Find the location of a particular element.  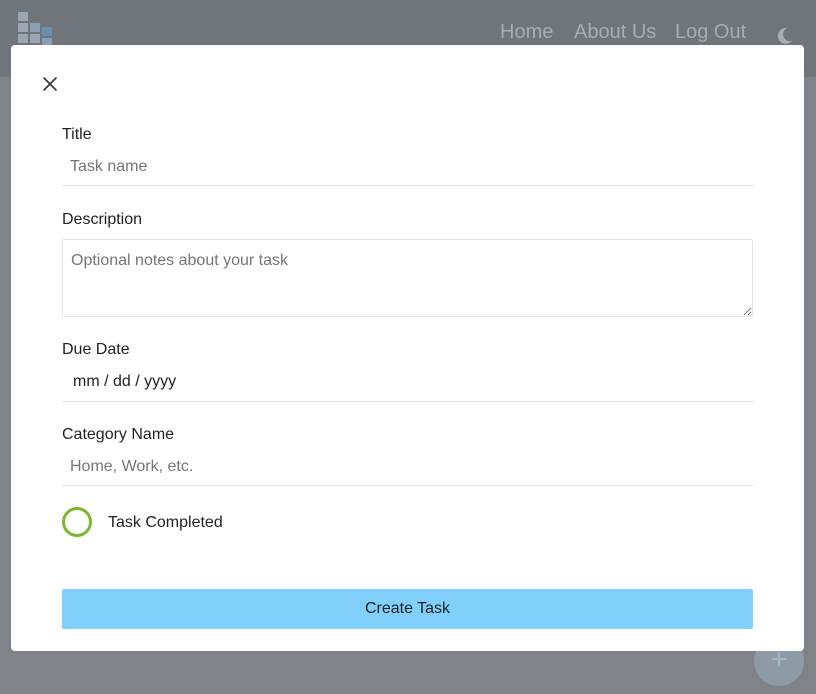

close-icon is located at coordinates (50, 84).